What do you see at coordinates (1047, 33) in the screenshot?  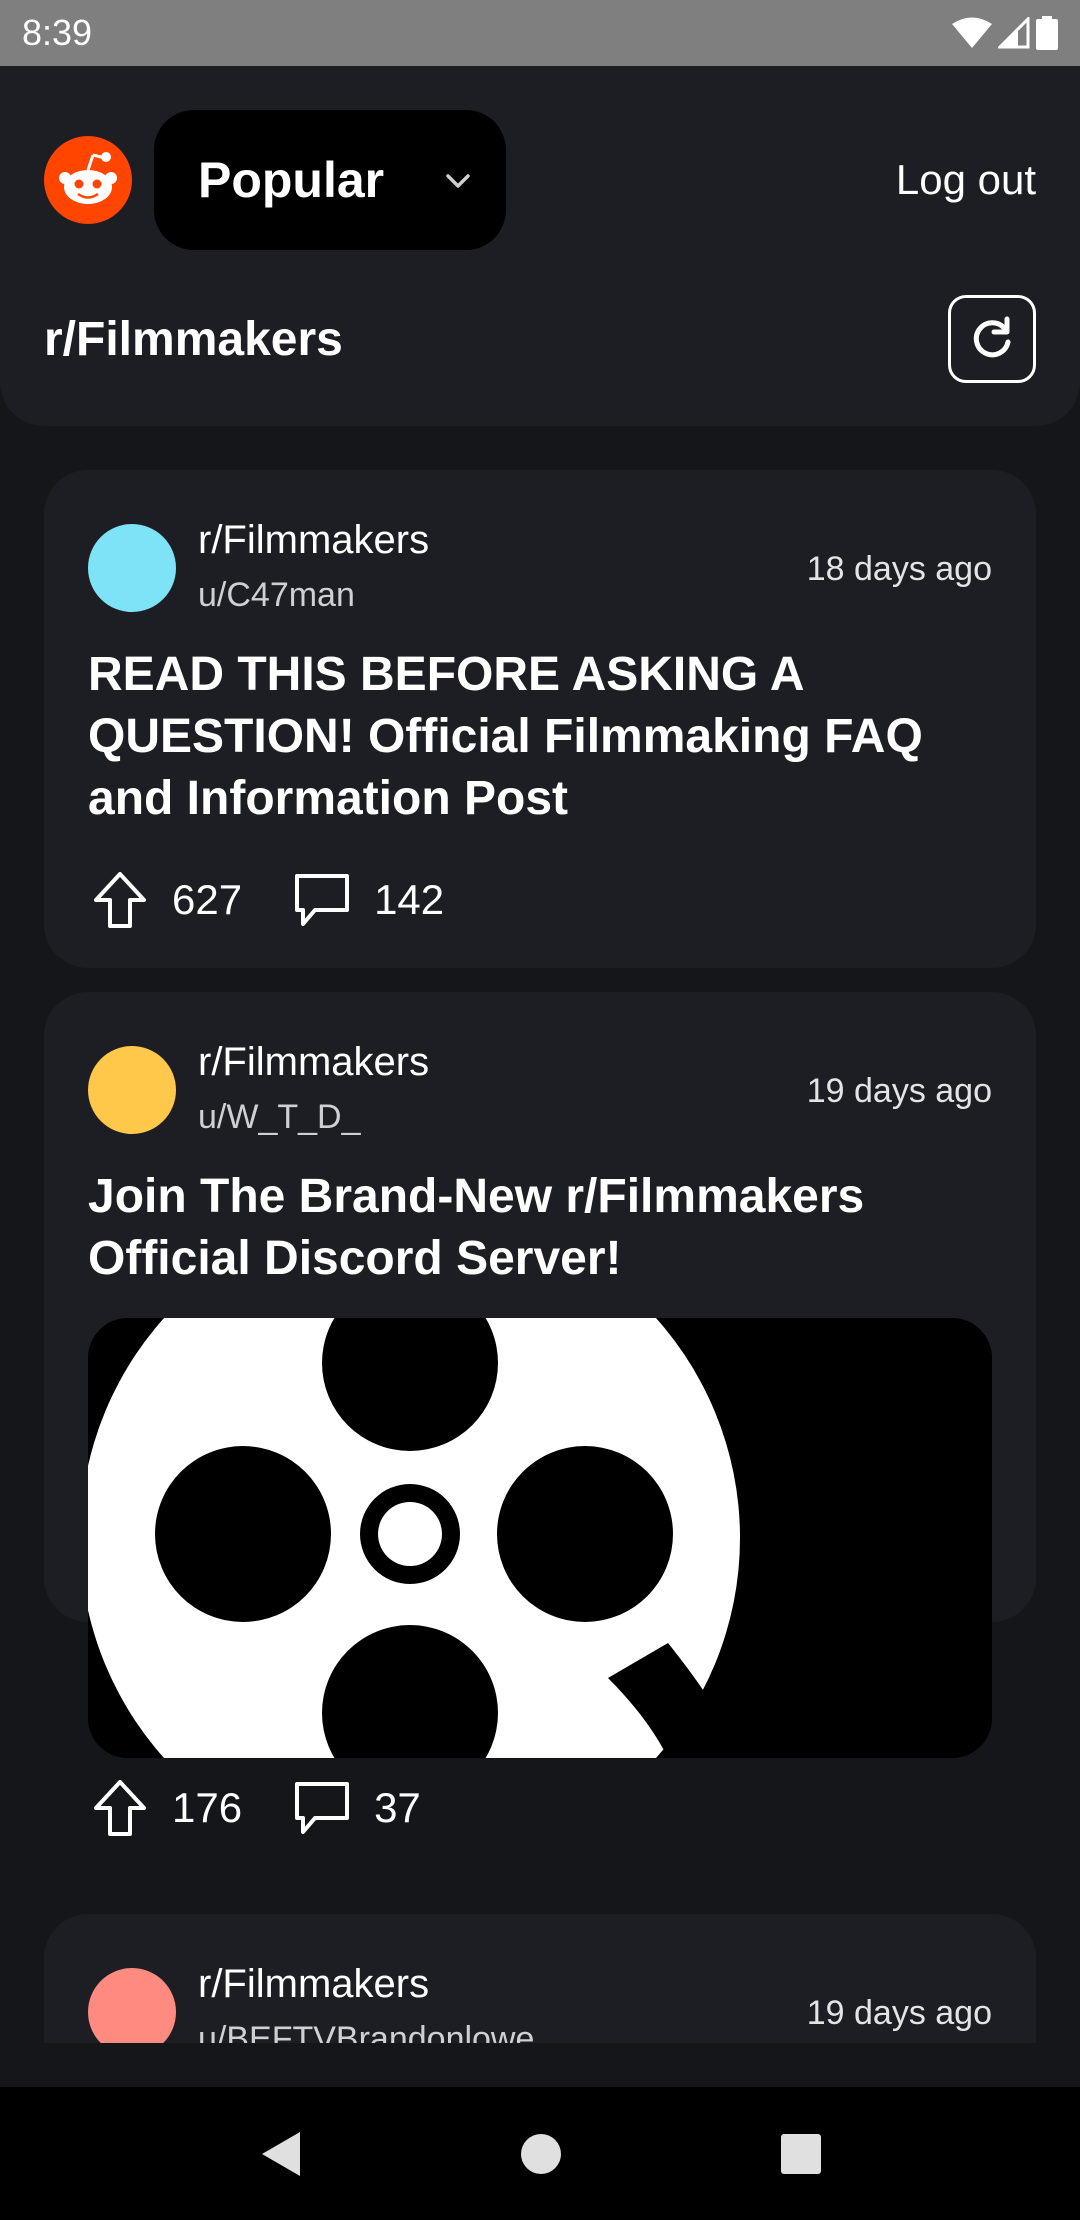 I see `battery-icon` at bounding box center [1047, 33].